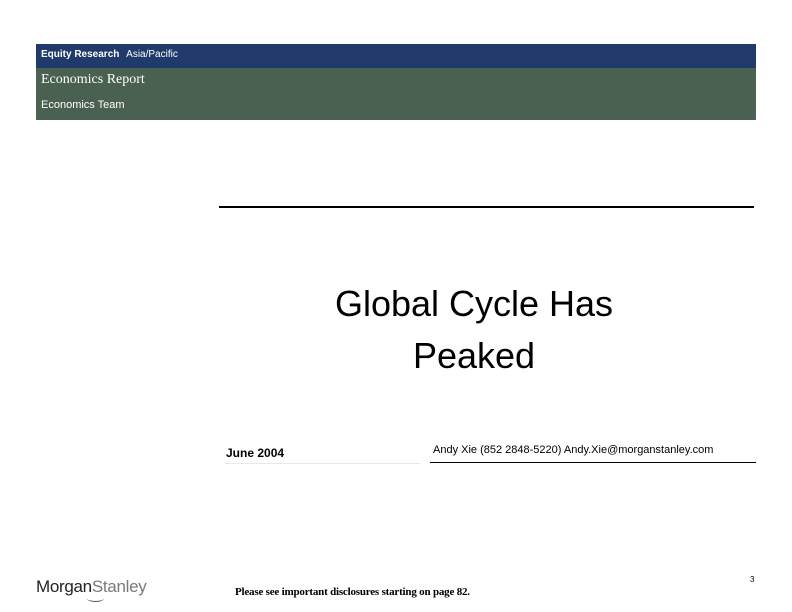  What do you see at coordinates (474, 355) in the screenshot?
I see `page-title-line-2: Peaked` at bounding box center [474, 355].